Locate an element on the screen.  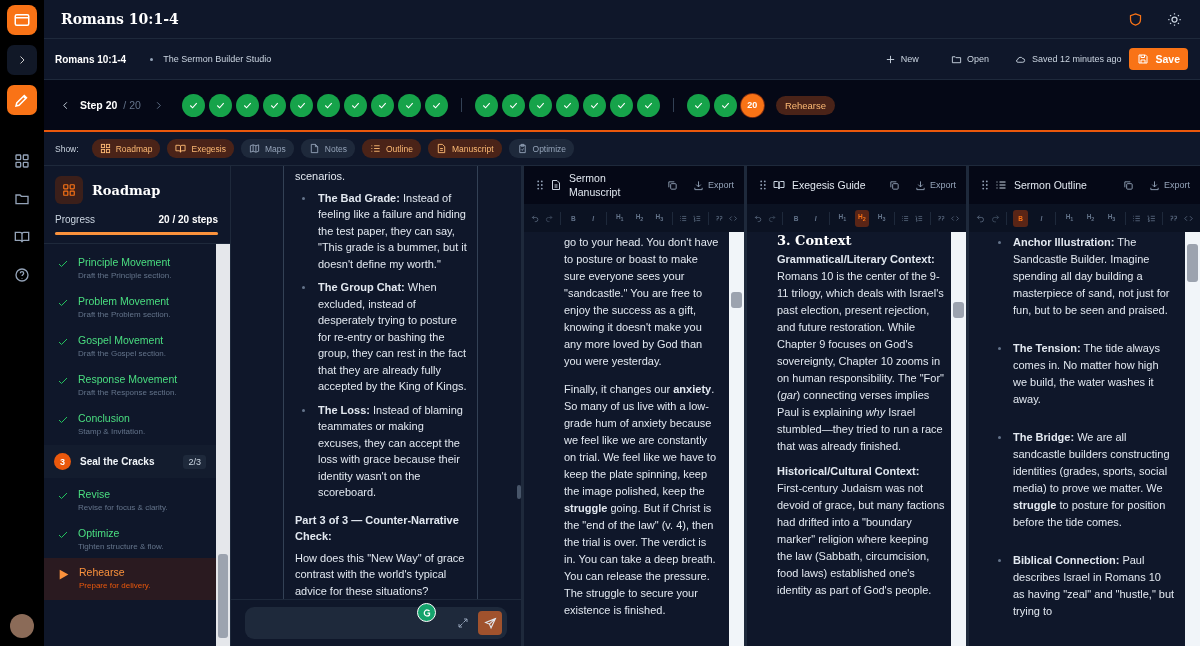
panel-toggle: Maps is located at coordinates (267, 148).